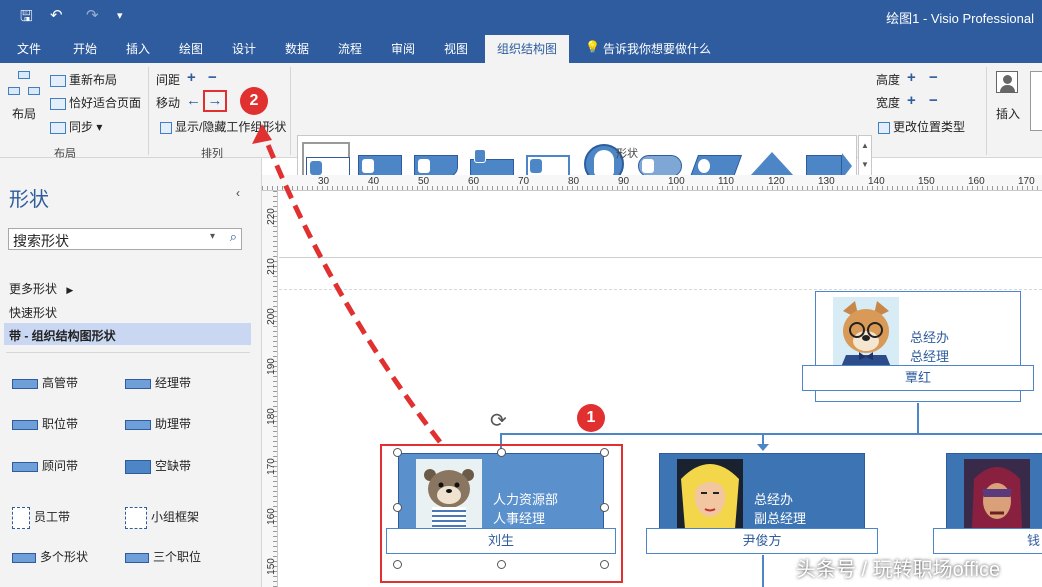 Image resolution: width=1042 pixels, height=587 pixels. I want to click on watermark: 头条号 / 玩转职场office, so click(898, 570).